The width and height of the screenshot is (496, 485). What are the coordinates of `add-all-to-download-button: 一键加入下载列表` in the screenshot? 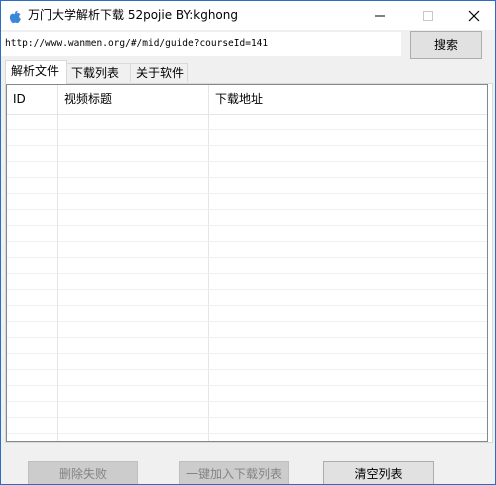 It's located at (234, 472).